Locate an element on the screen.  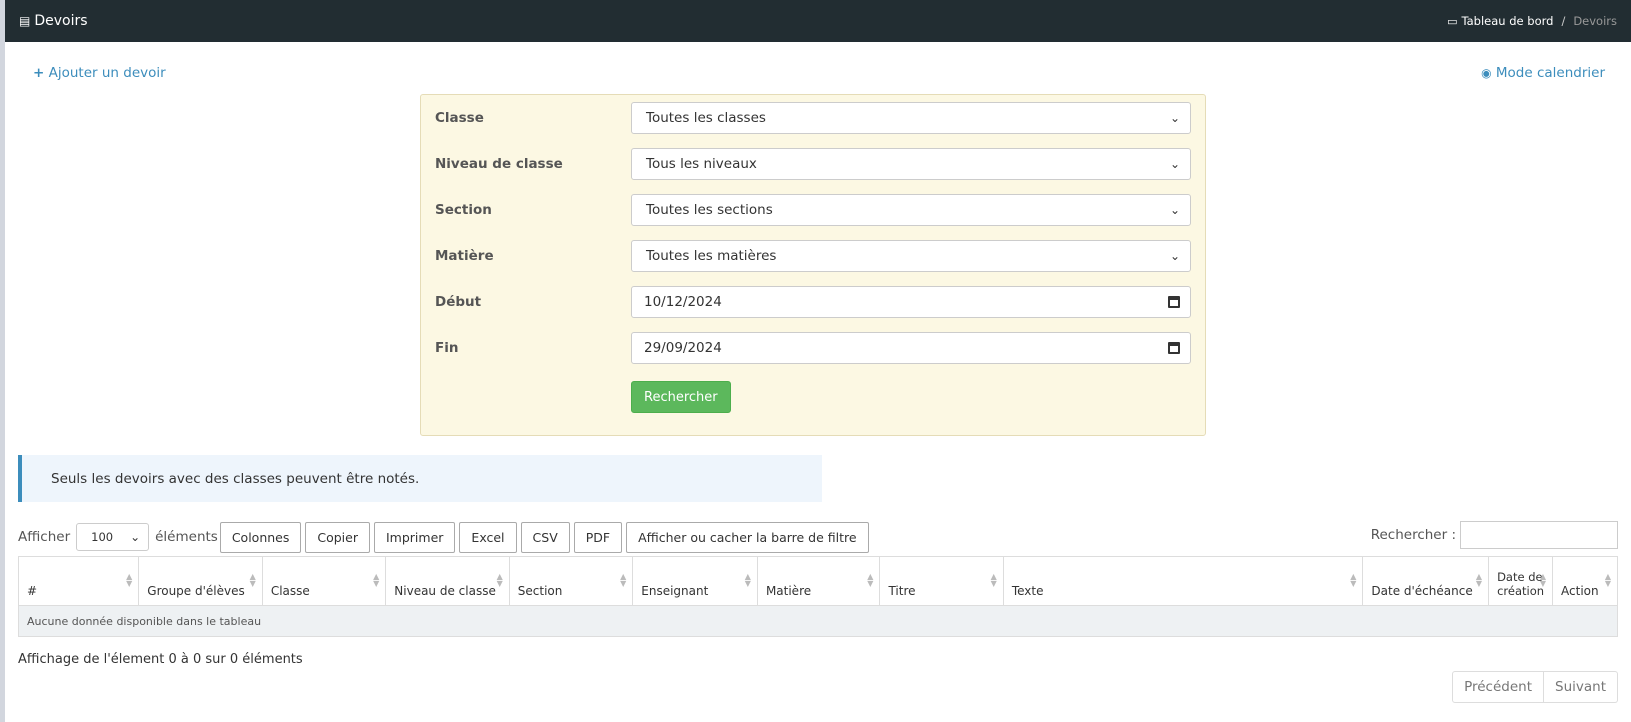
column-header-text: Texte ▲ ▼ is located at coordinates (1183, 581).